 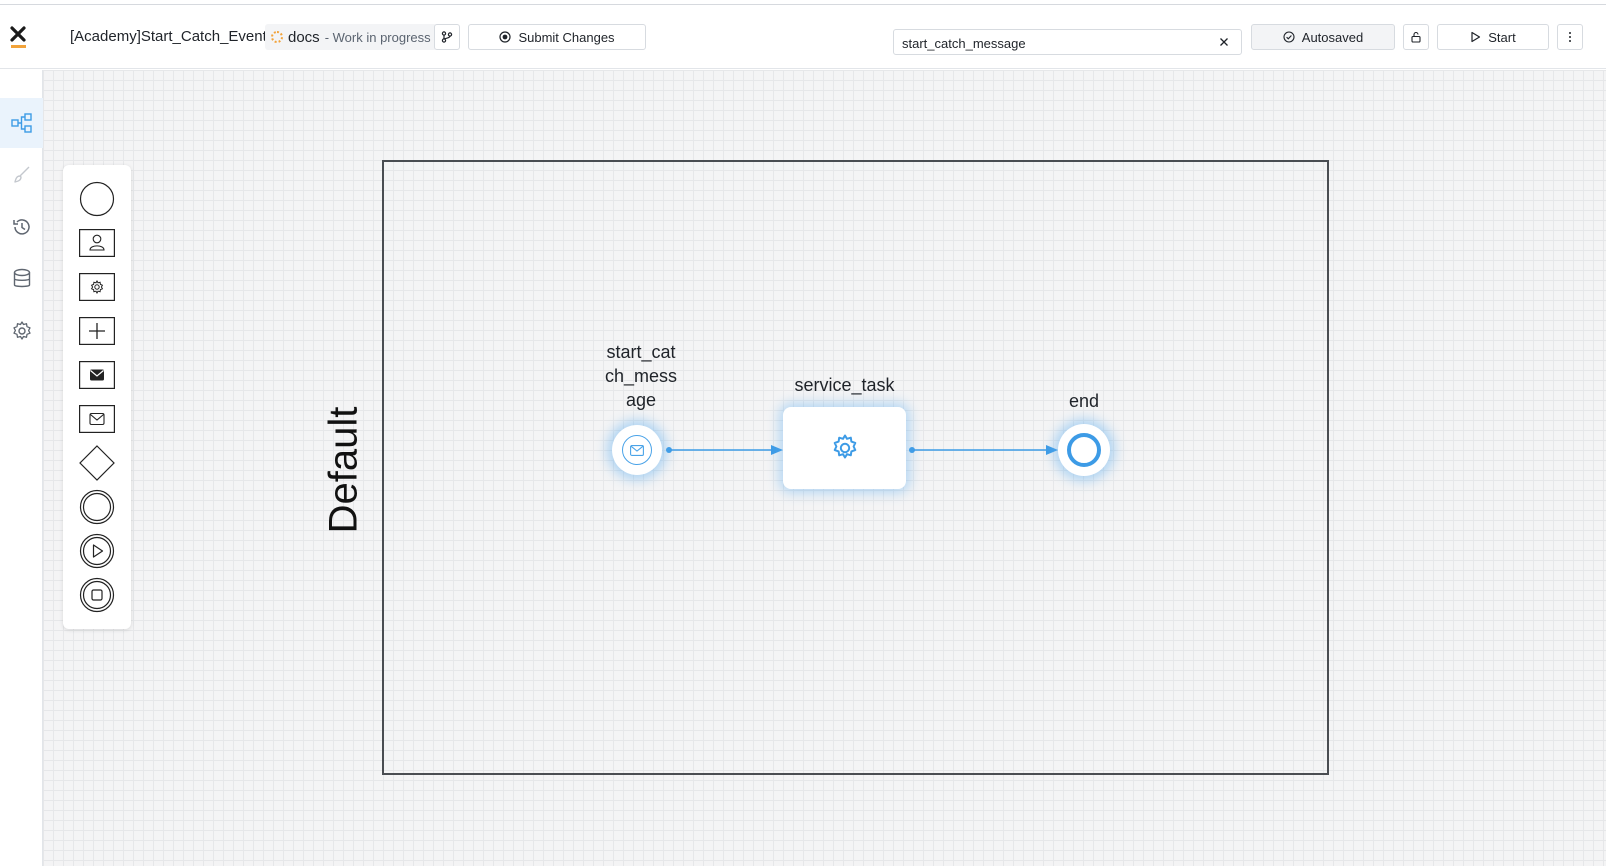 What do you see at coordinates (641, 352) in the screenshot?
I see `start-label-line: start_cat` at bounding box center [641, 352].